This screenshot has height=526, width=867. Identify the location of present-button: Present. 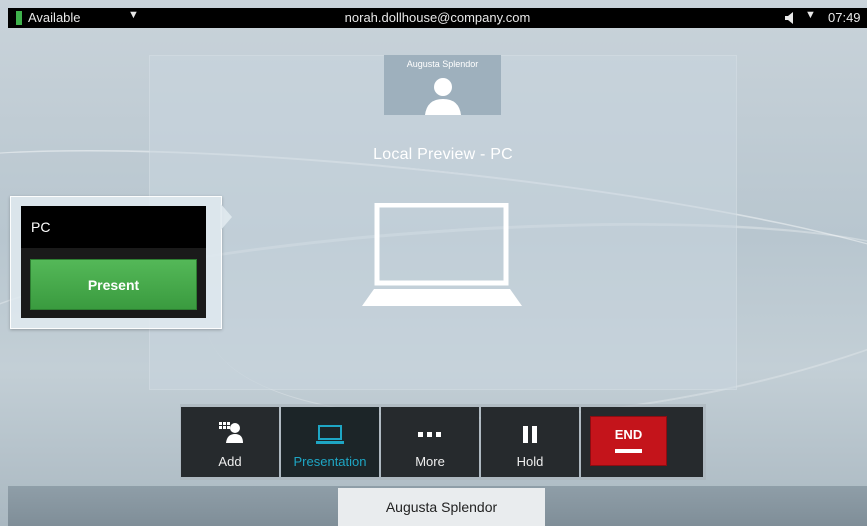
(113, 284).